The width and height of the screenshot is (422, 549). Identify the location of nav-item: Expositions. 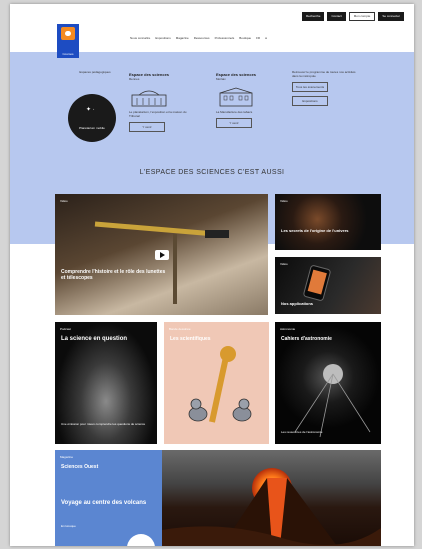
(162, 38).